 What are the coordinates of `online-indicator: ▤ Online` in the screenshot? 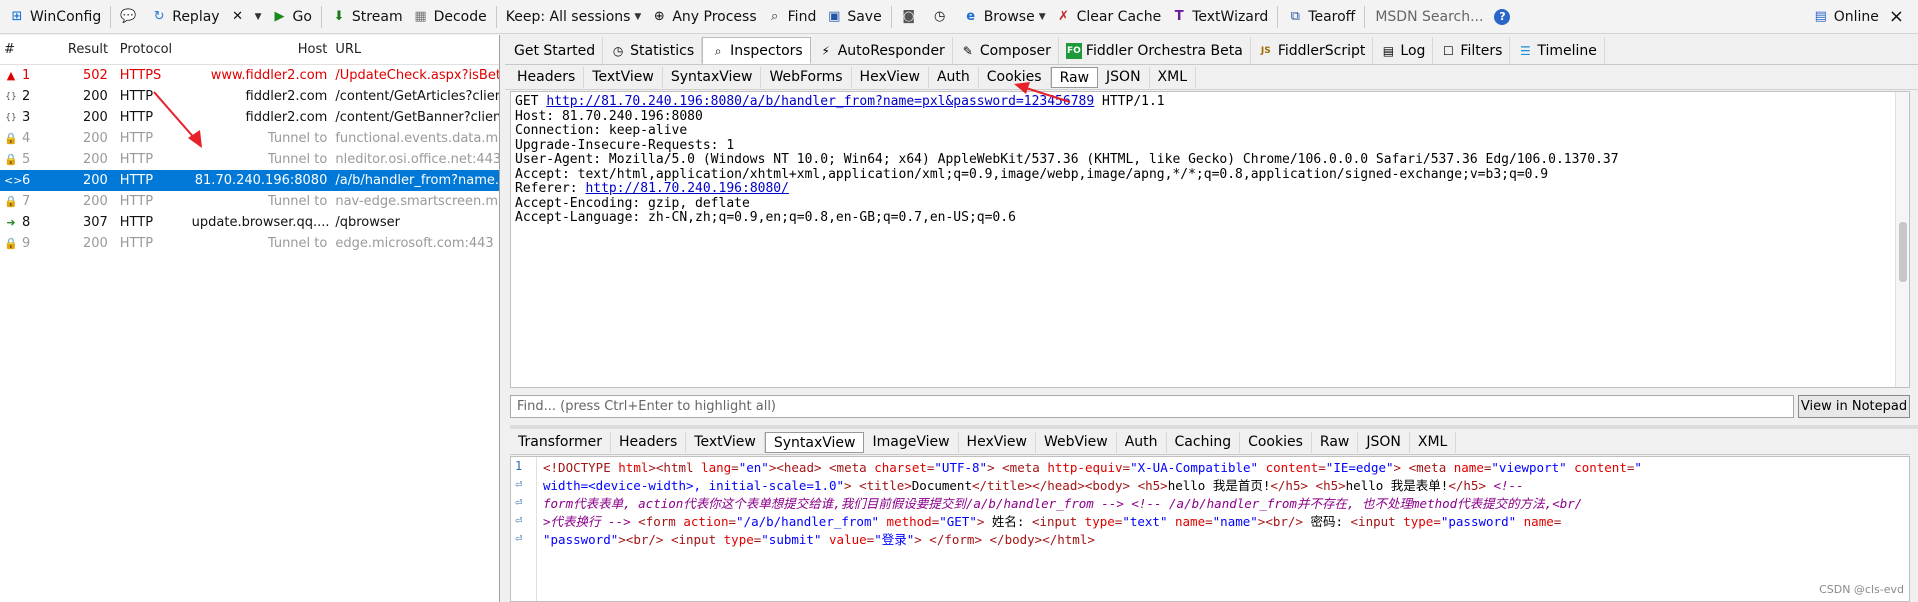 It's located at (1846, 17).